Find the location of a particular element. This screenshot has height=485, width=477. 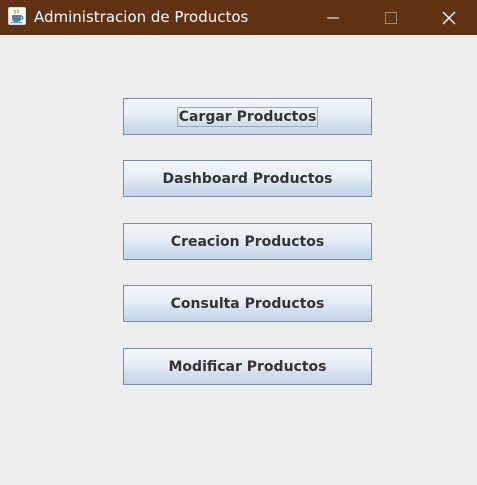

dashboard-productos-label: Dashboard Productos is located at coordinates (247, 178).